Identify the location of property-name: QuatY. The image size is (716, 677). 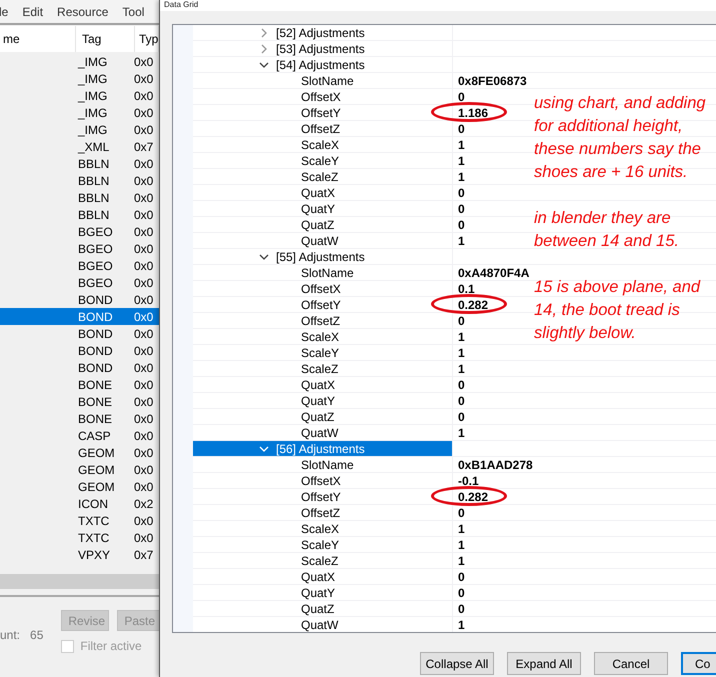
(318, 593).